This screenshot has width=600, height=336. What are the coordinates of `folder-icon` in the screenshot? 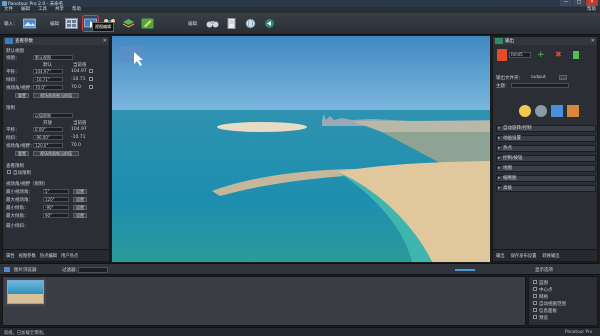 It's located at (573, 111).